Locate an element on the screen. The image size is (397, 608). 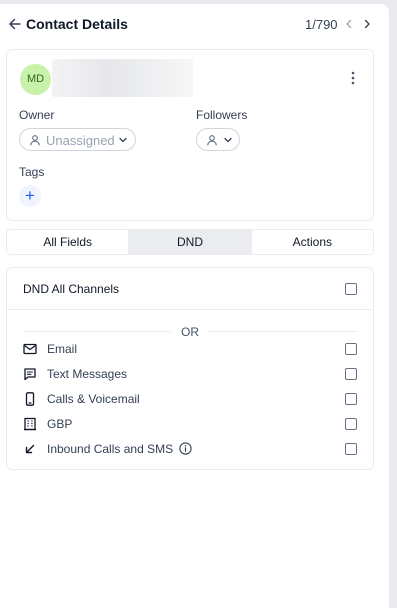
tab-actions: Actions is located at coordinates (311, 242).